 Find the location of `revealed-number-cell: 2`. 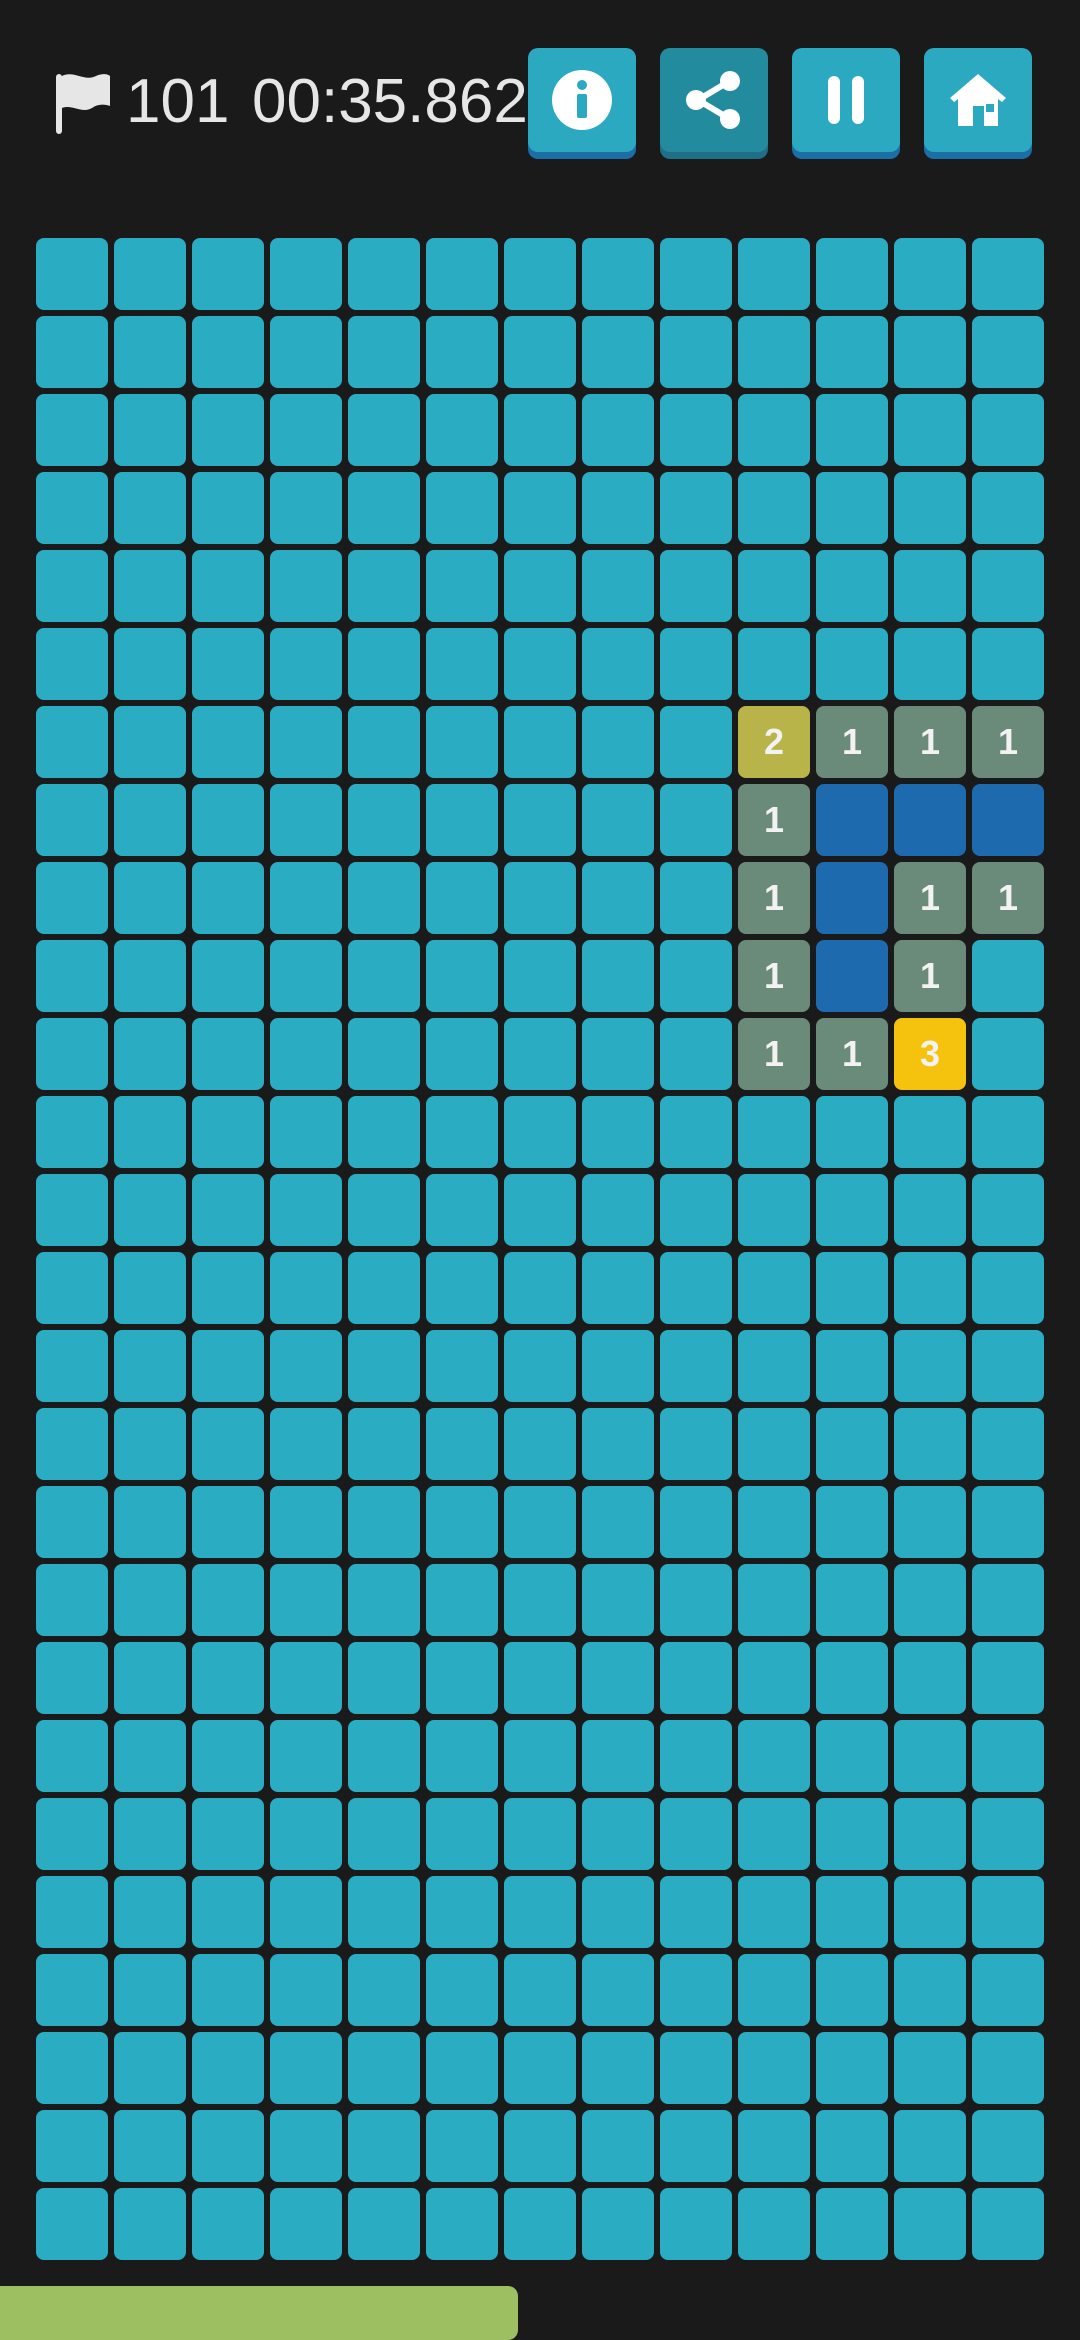

revealed-number-cell: 2 is located at coordinates (774, 742).